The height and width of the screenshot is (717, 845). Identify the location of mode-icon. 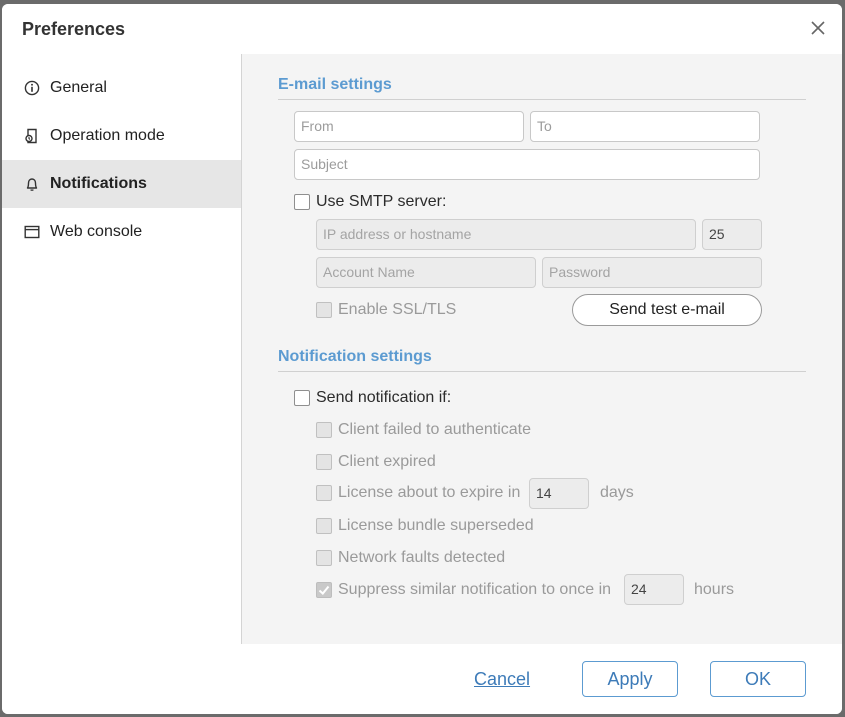
(31, 136).